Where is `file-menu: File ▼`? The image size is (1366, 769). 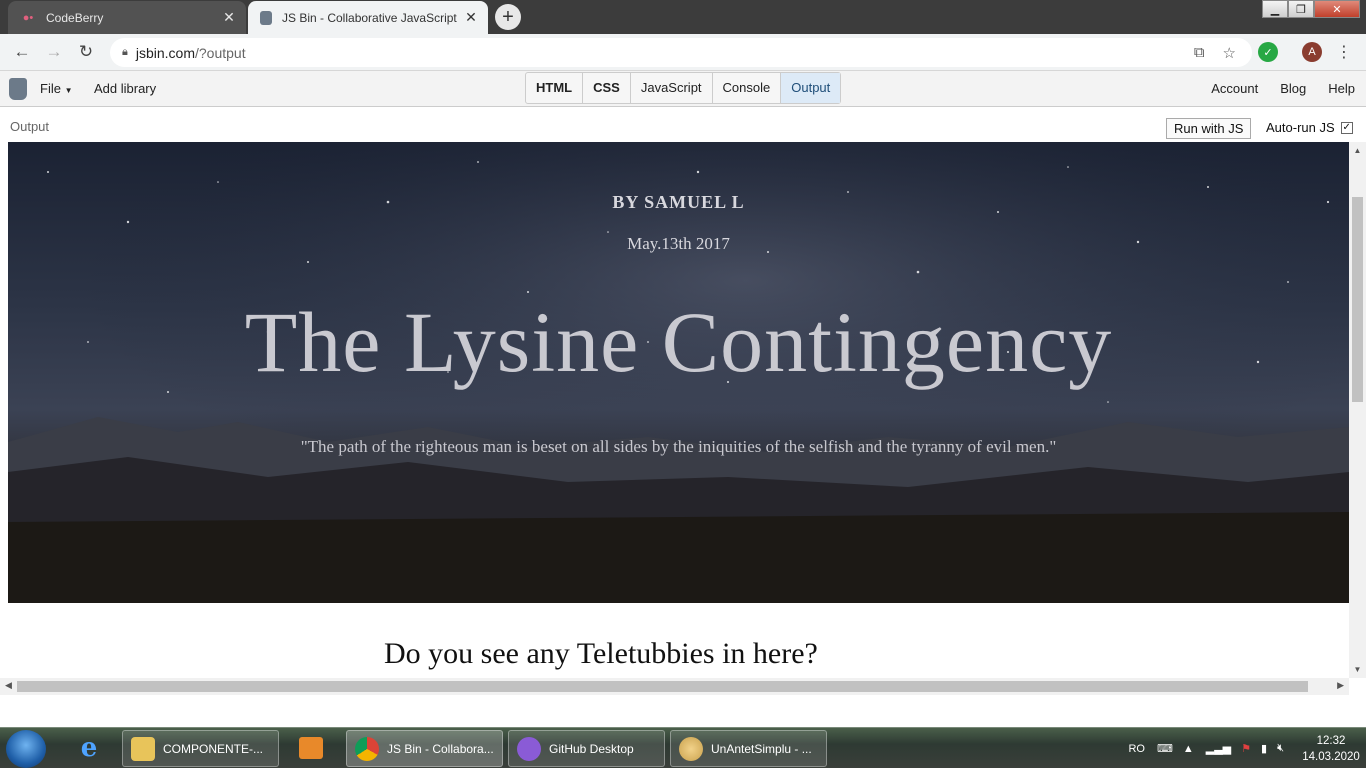
file-menu: File ▼ is located at coordinates (56, 88).